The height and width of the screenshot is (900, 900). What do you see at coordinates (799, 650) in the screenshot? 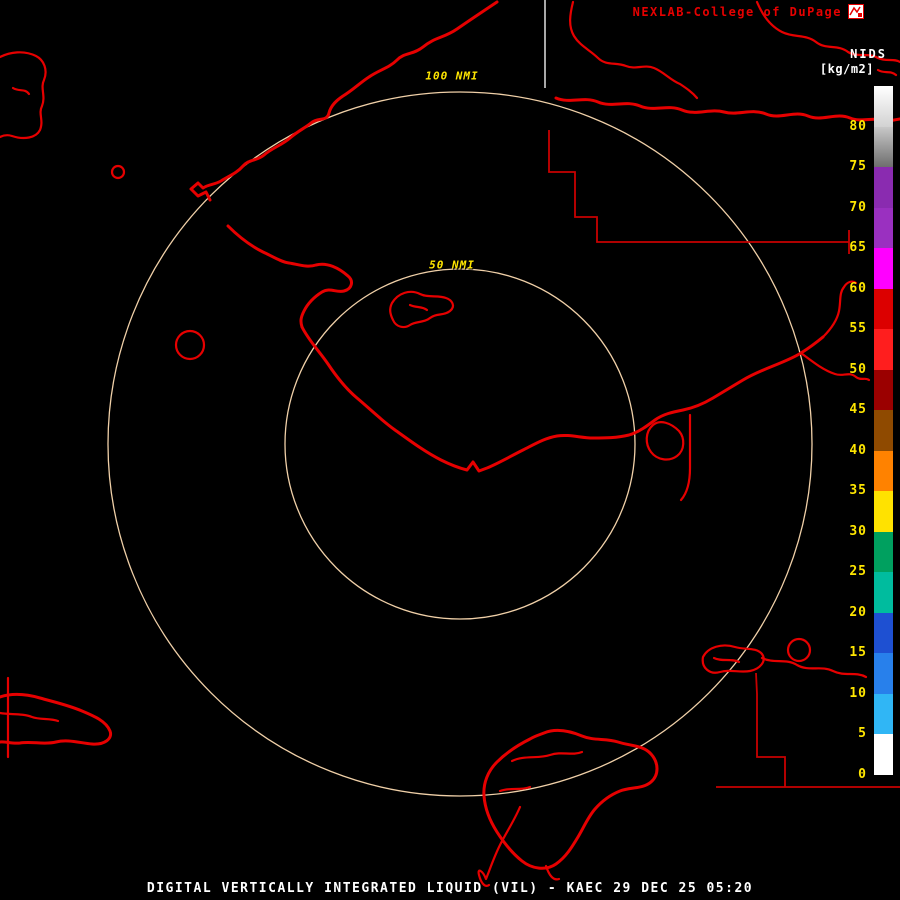
I see `small-lake-ring` at bounding box center [799, 650].